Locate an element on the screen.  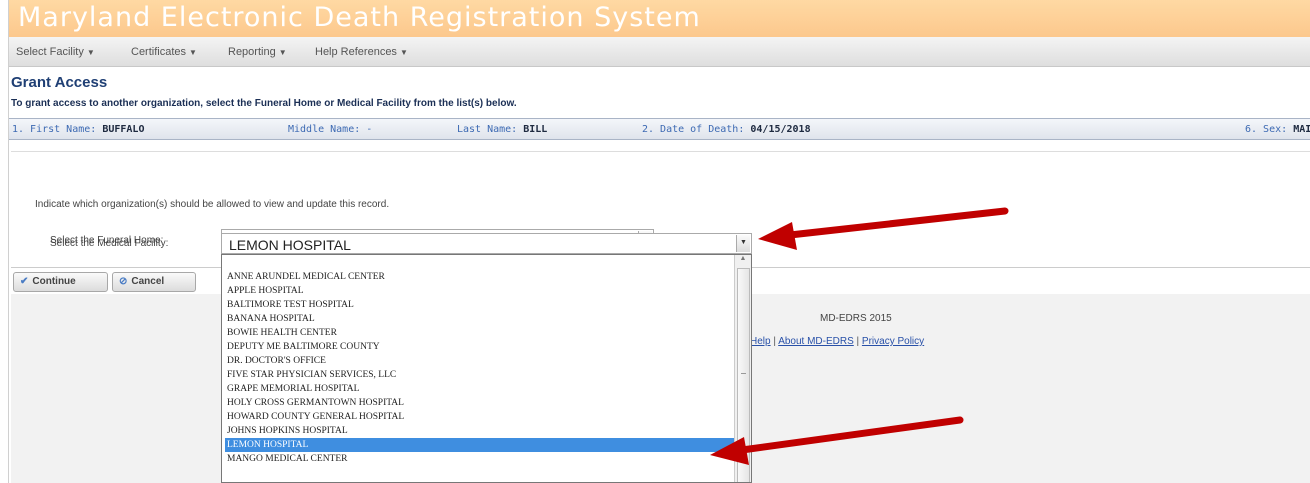
dropdown-arrow-icon: ▼ is located at coordinates (743, 243).